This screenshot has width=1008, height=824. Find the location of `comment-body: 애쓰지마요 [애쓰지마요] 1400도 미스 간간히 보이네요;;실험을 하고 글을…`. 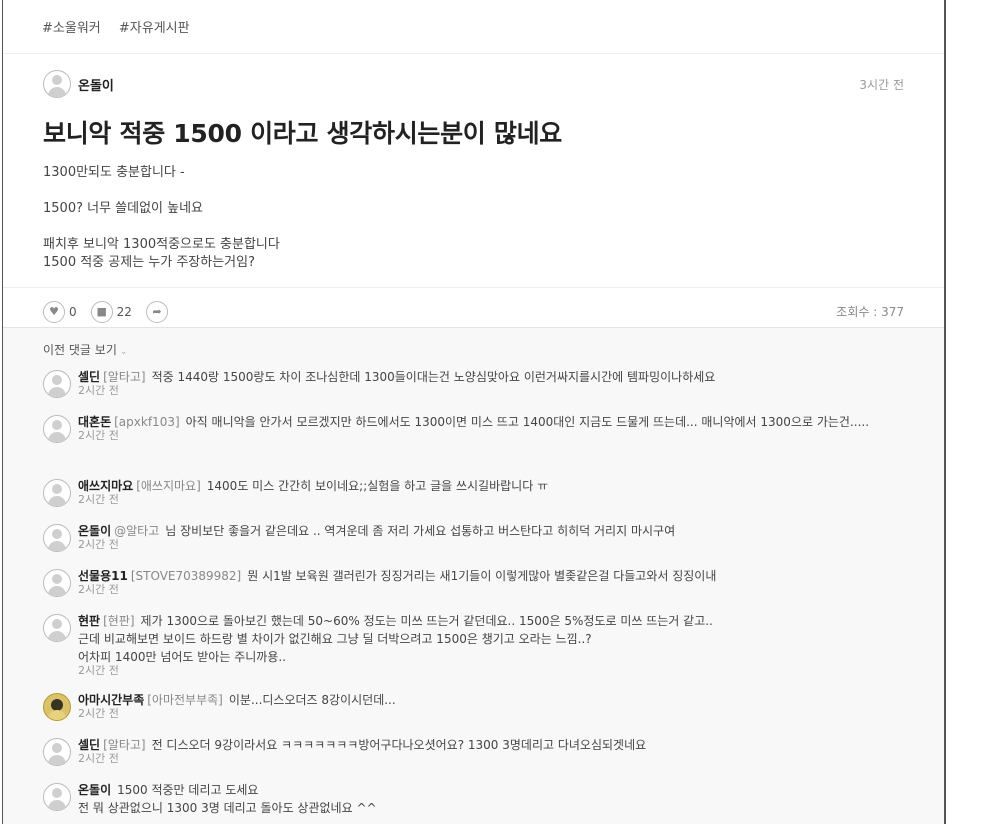

comment-body: 애쓰지마요 [애쓰지마요] 1400도 미스 간간히 보이네요;;실험을 하고 글을… is located at coordinates (313, 492).